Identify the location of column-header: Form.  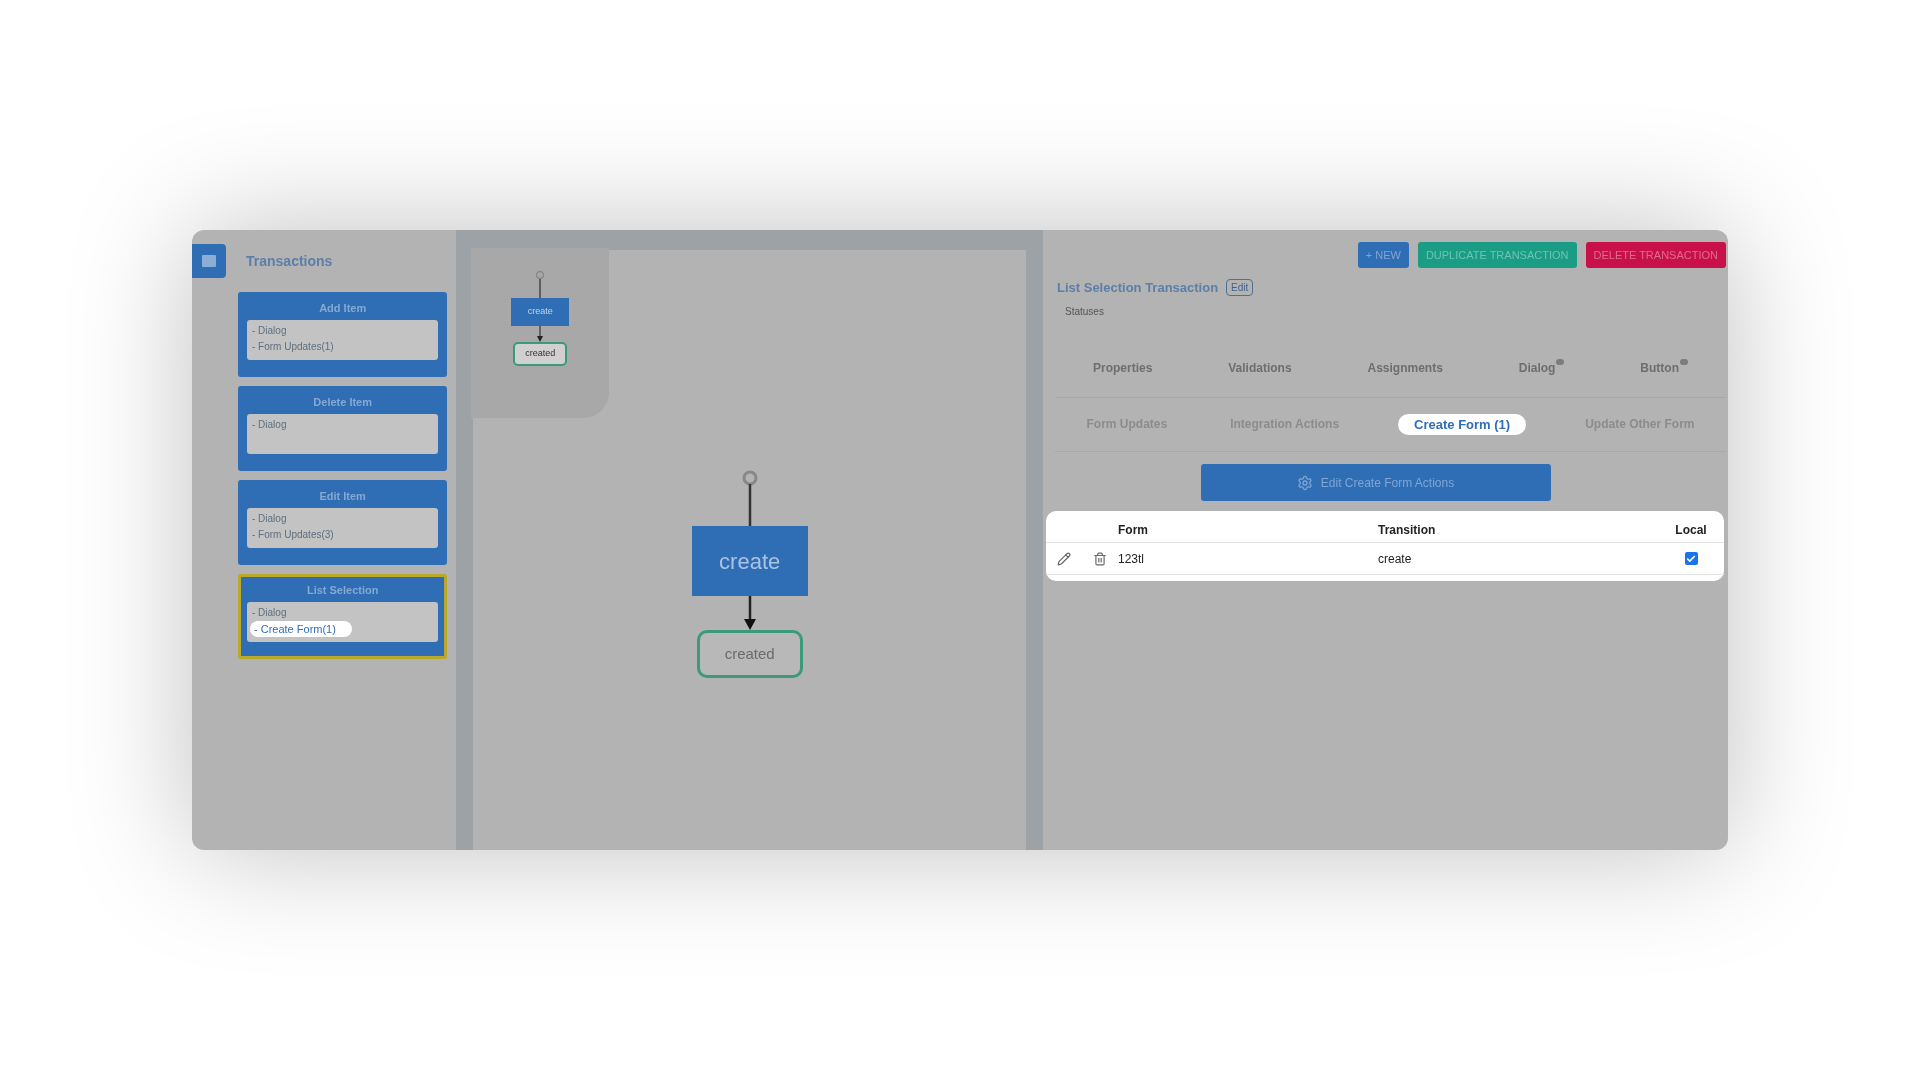
(1133, 530).